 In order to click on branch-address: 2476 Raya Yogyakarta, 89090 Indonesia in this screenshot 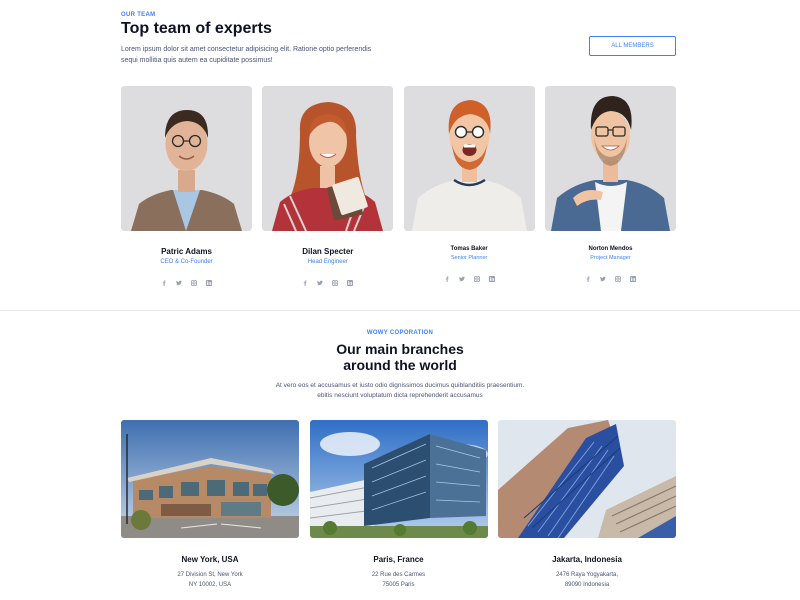, I will do `click(587, 580)`.